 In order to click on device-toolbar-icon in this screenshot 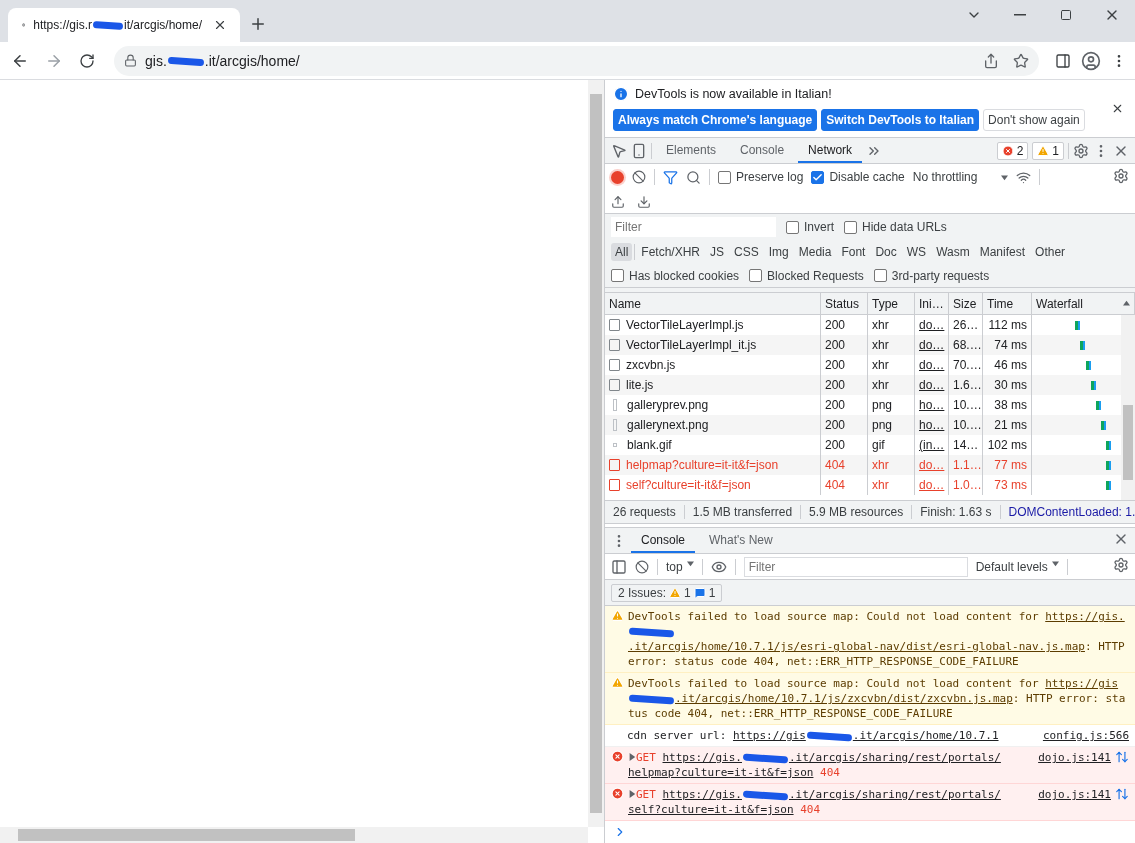, I will do `click(639, 150)`.